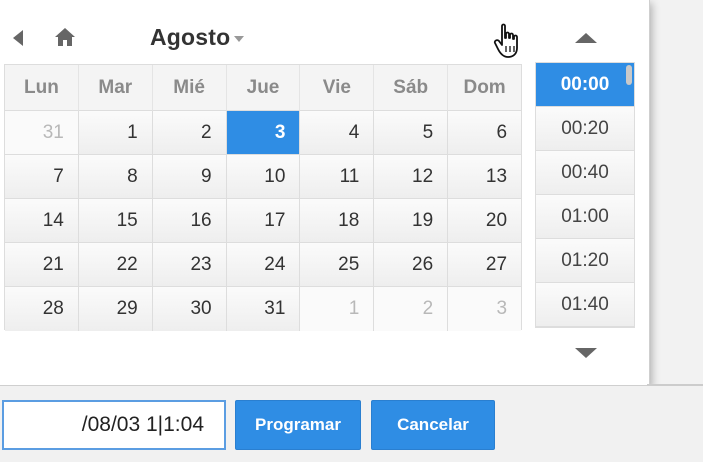 Image resolution: width=703 pixels, height=462 pixels. Describe the element at coordinates (42, 177) in the screenshot. I see `calendar-day: 7` at that location.